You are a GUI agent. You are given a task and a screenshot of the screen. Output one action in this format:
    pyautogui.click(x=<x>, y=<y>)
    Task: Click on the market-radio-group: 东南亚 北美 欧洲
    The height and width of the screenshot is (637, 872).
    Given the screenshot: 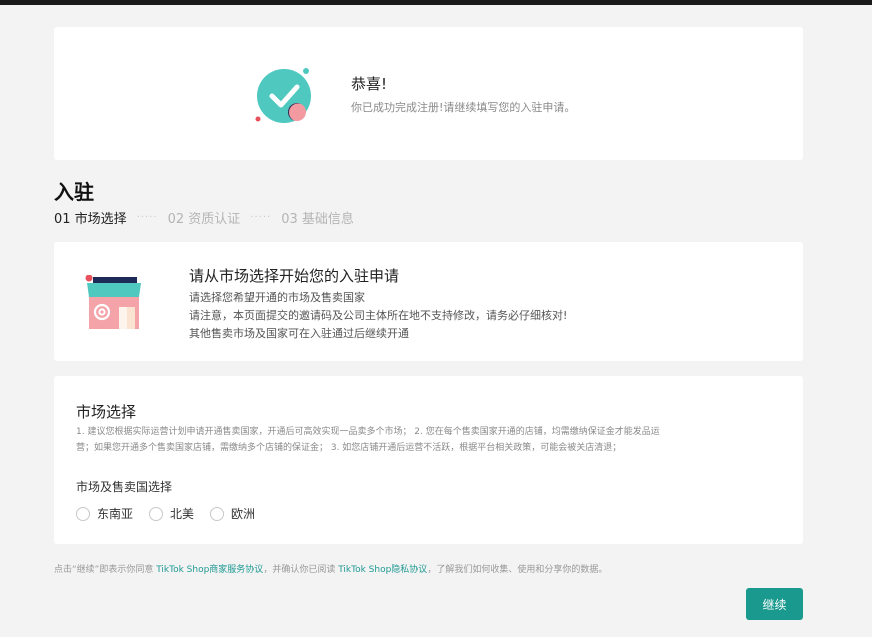 What is the action you would take?
    pyautogui.click(x=173, y=513)
    